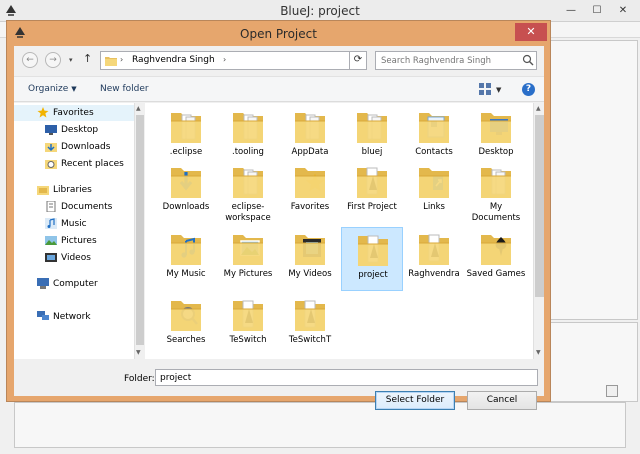 This screenshot has width=640, height=454. Describe the element at coordinates (51, 130) in the screenshot. I see `desktop-icon` at that location.